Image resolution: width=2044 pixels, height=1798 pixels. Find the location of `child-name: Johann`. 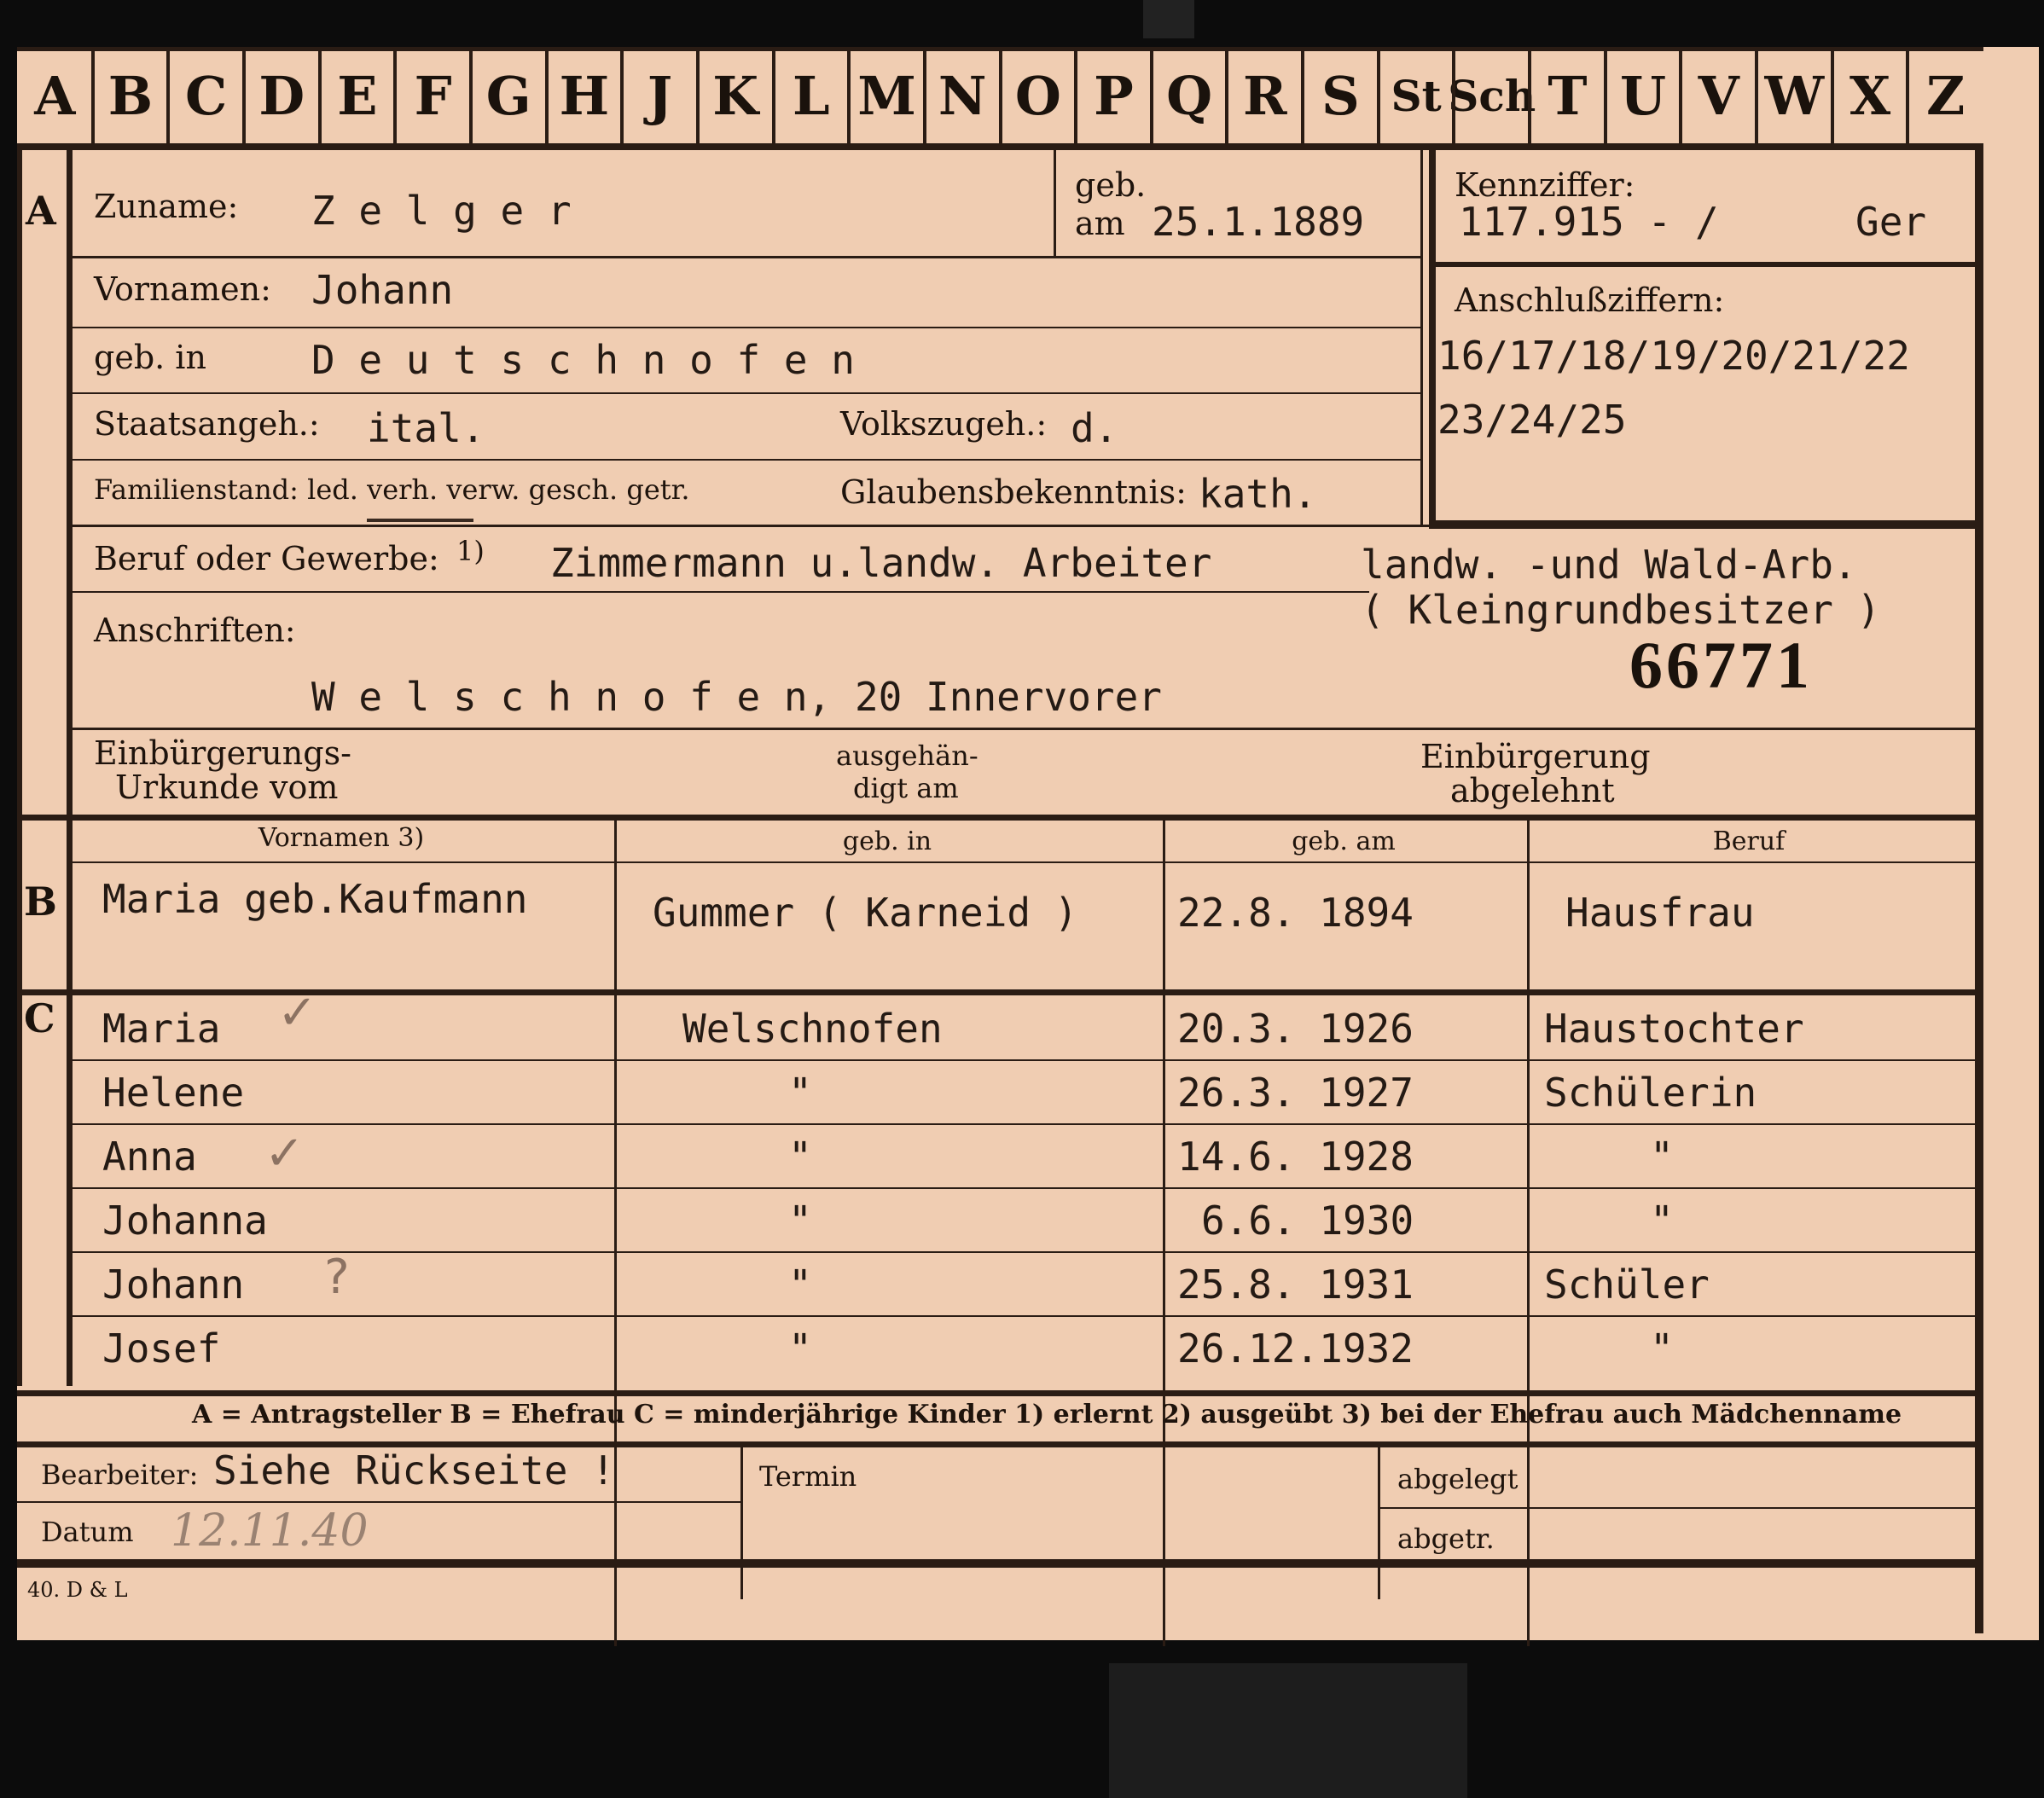

child-name: Johann is located at coordinates (173, 1285).